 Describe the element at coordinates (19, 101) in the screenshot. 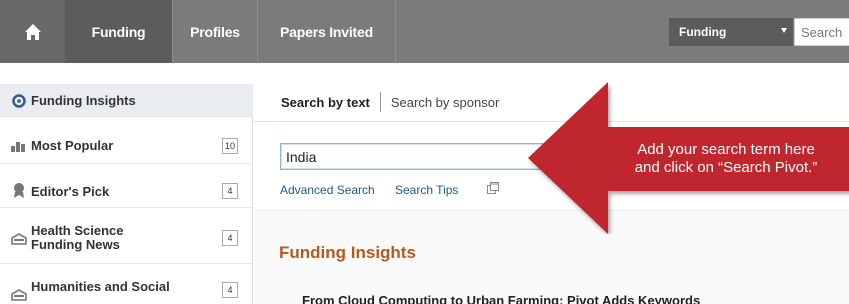

I see `insight-icon` at that location.